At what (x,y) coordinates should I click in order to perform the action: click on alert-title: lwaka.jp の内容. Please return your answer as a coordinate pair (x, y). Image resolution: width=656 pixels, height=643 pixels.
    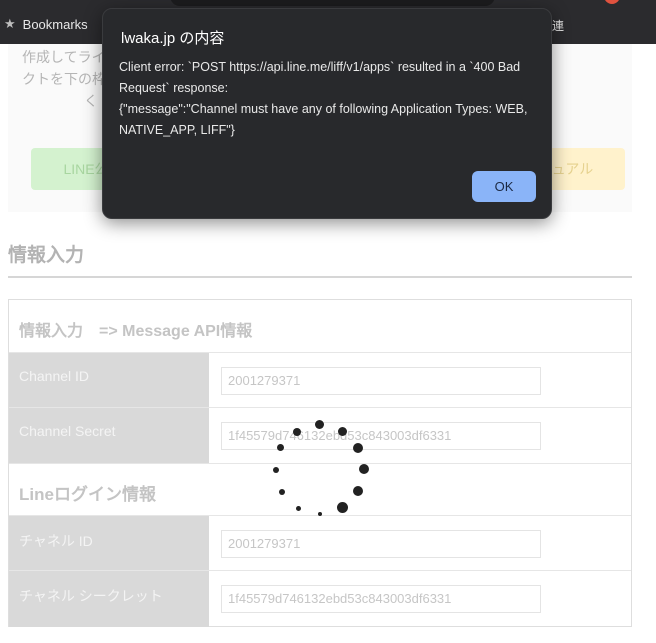
    Looking at the image, I should click on (173, 38).